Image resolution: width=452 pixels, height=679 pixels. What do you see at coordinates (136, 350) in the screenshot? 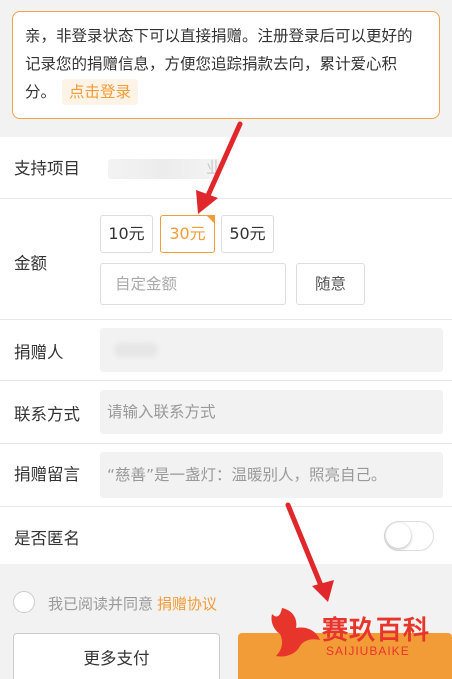
I see `donor-name-blurred` at bounding box center [136, 350].